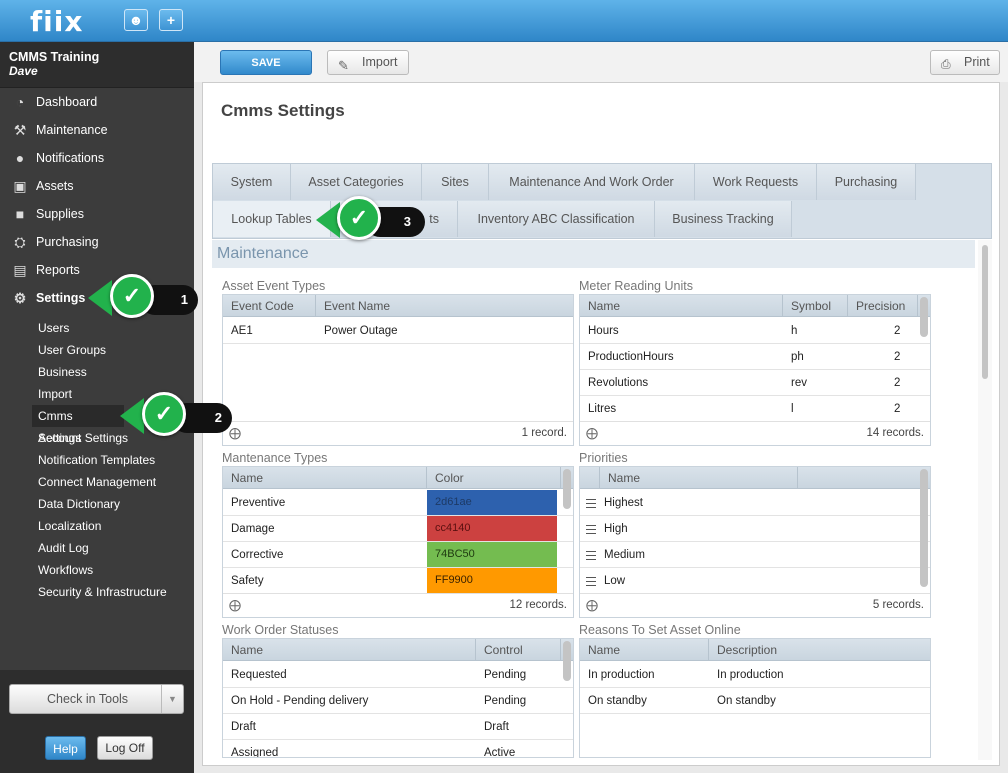 Image resolution: width=1008 pixels, height=773 pixels. Describe the element at coordinates (755, 675) in the screenshot. I see `table-row: In production In production` at that location.